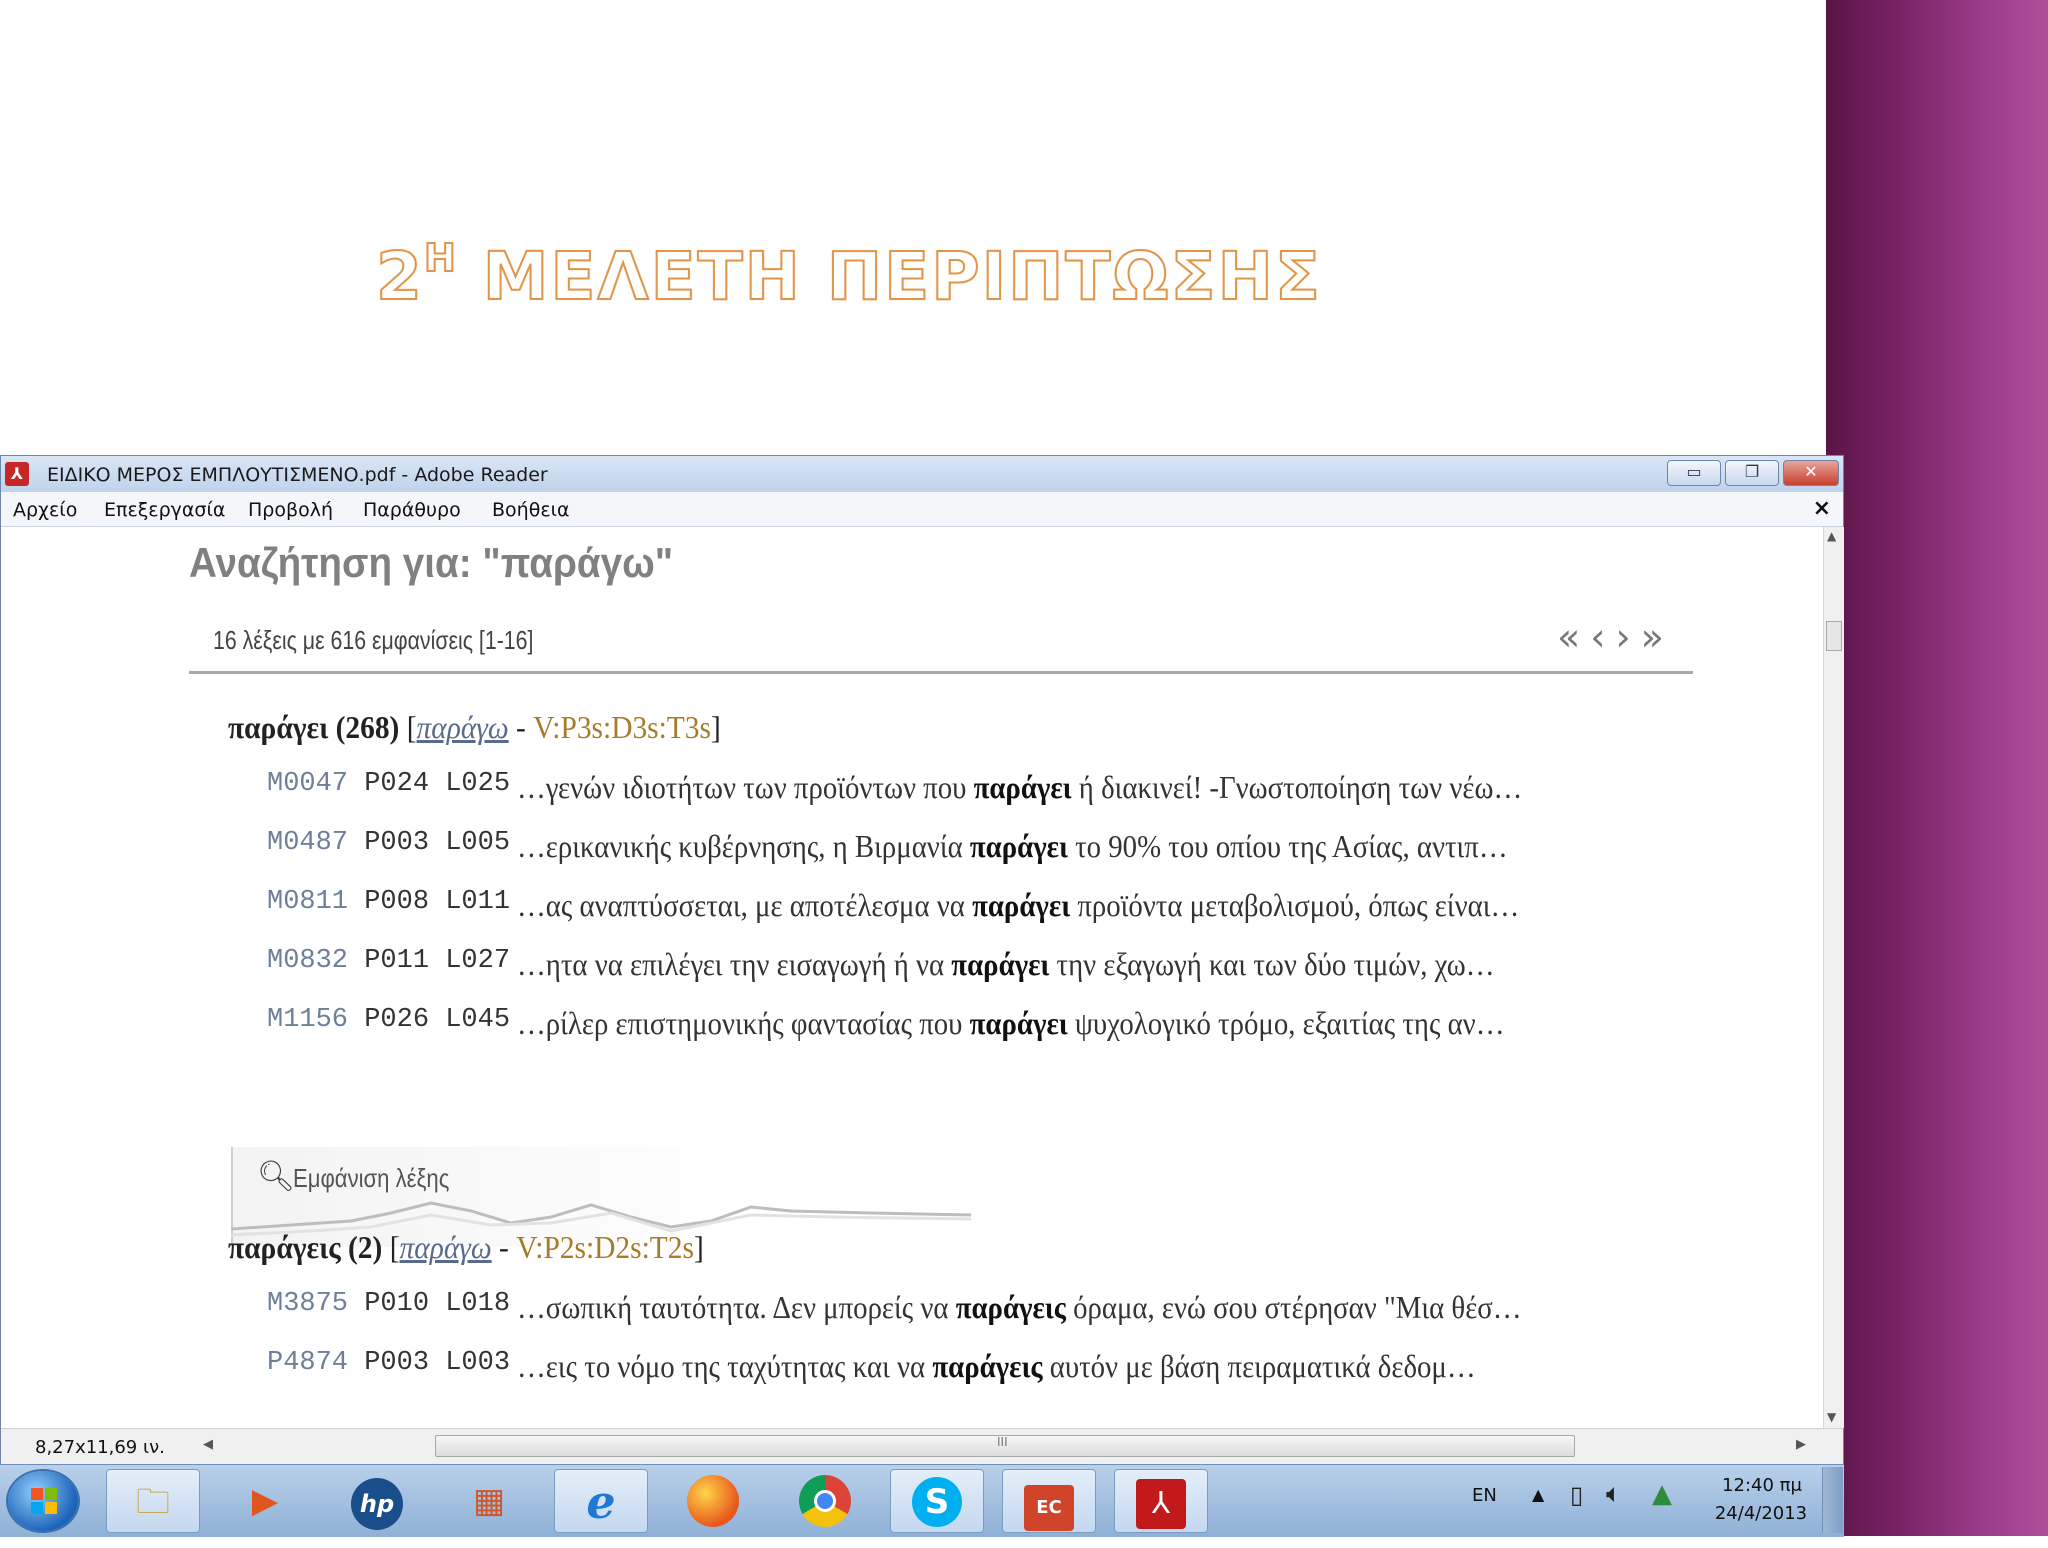  I want to click on hit-location: P011 L027, so click(437, 961).